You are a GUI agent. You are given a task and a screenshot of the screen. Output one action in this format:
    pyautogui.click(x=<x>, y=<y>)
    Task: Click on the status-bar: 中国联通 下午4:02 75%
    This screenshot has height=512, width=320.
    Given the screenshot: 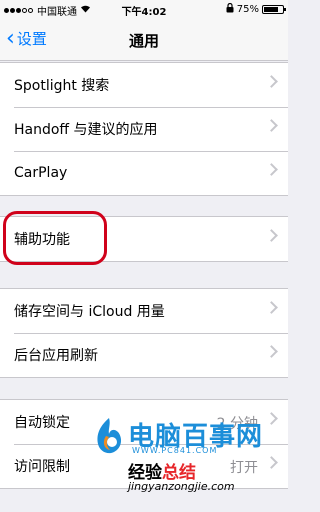 What is the action you would take?
    pyautogui.click(x=144, y=10)
    